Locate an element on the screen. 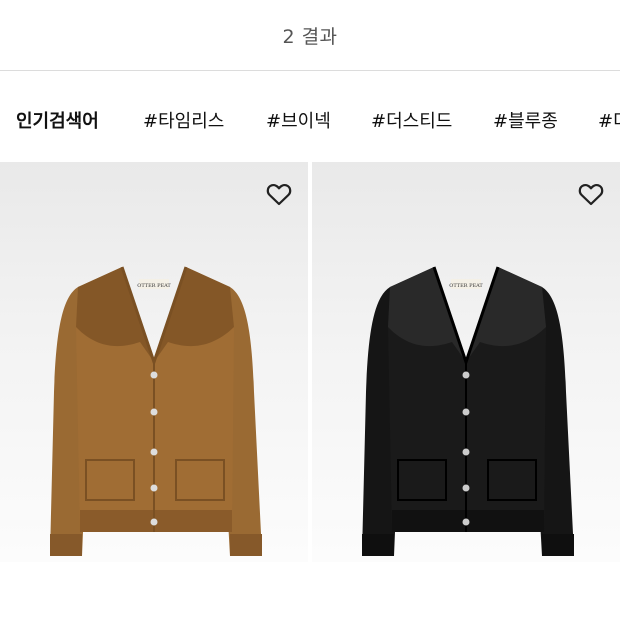  keyword-chip: #더 is located at coordinates (609, 120).